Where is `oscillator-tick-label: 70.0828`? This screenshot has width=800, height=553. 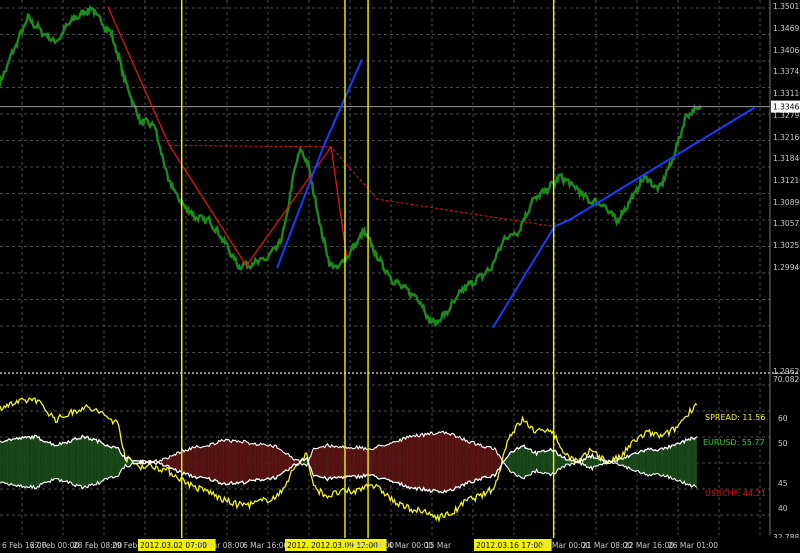
oscillator-tick-label: 70.0828 is located at coordinates (786, 379).